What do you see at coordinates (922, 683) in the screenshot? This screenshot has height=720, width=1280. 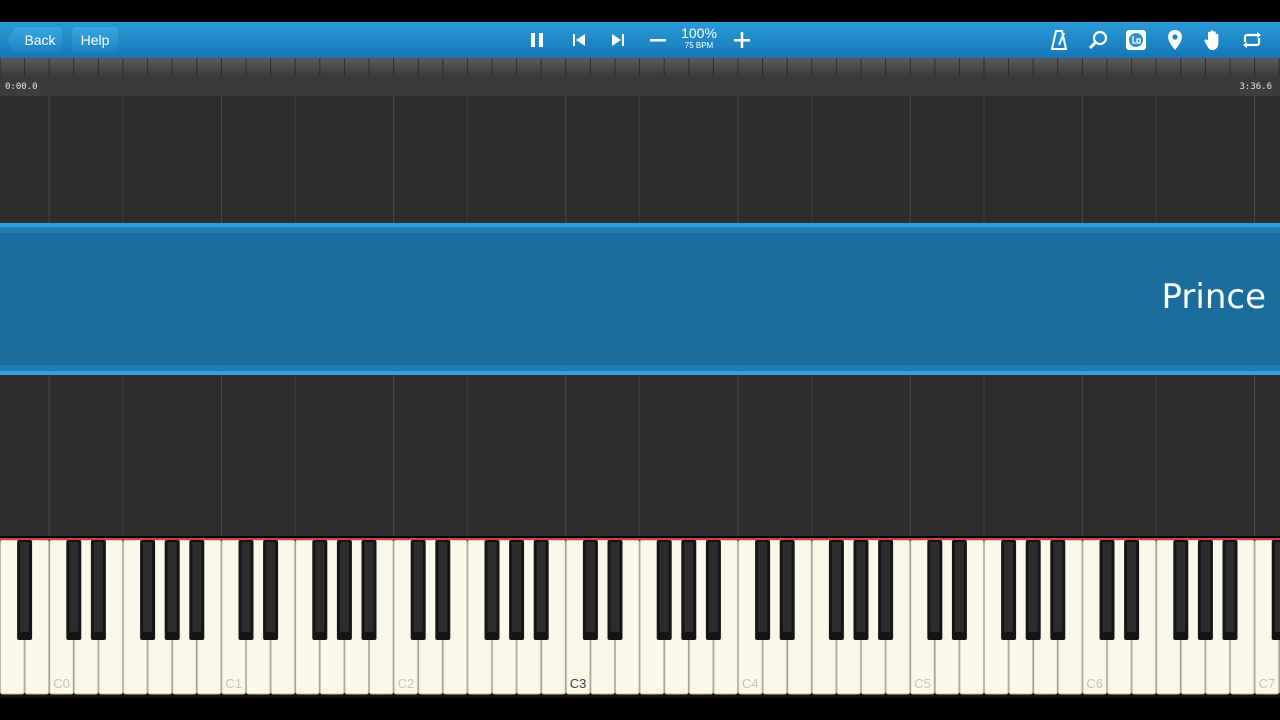 I see `octave-label: C5` at bounding box center [922, 683].